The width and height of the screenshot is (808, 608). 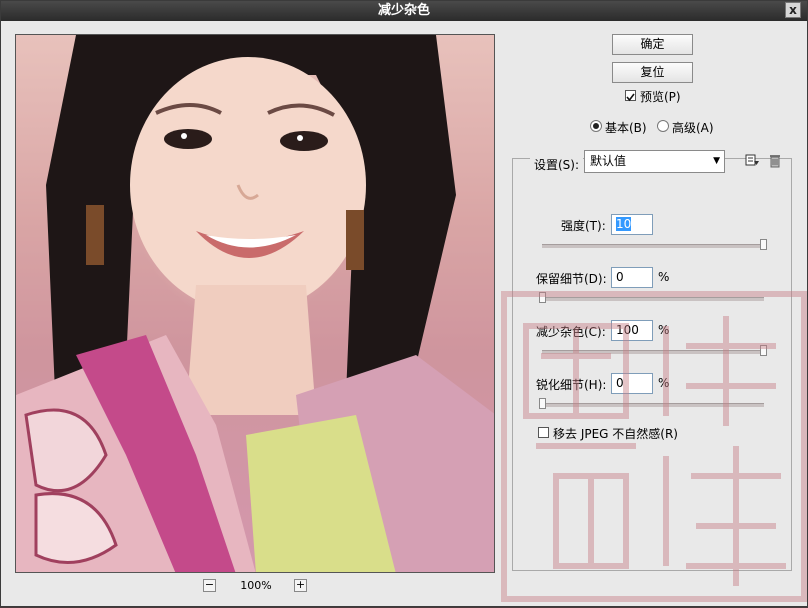 I want to click on sharpen-details-slider-track, so click(x=653, y=405).